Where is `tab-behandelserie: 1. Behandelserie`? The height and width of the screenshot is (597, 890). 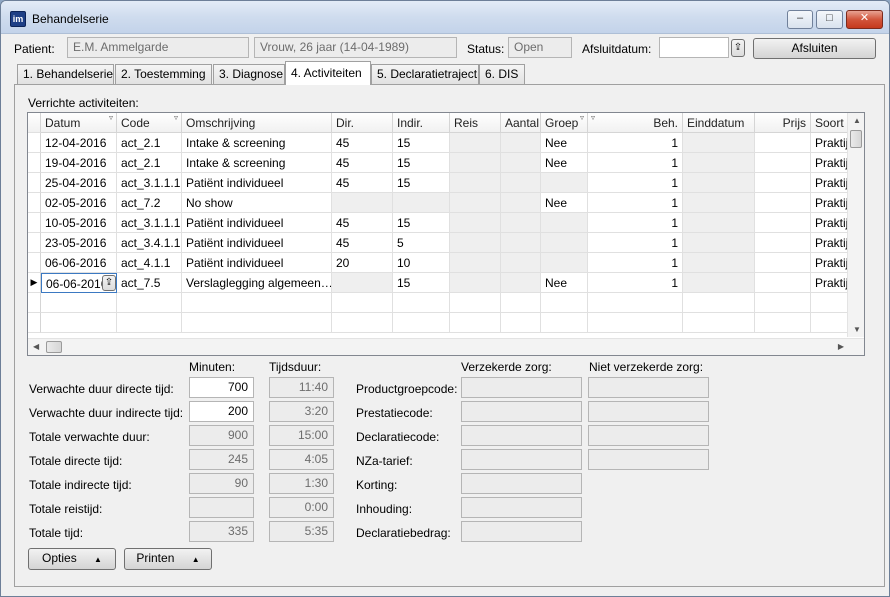
tab-behandelserie: 1. Behandelserie is located at coordinates (65, 74).